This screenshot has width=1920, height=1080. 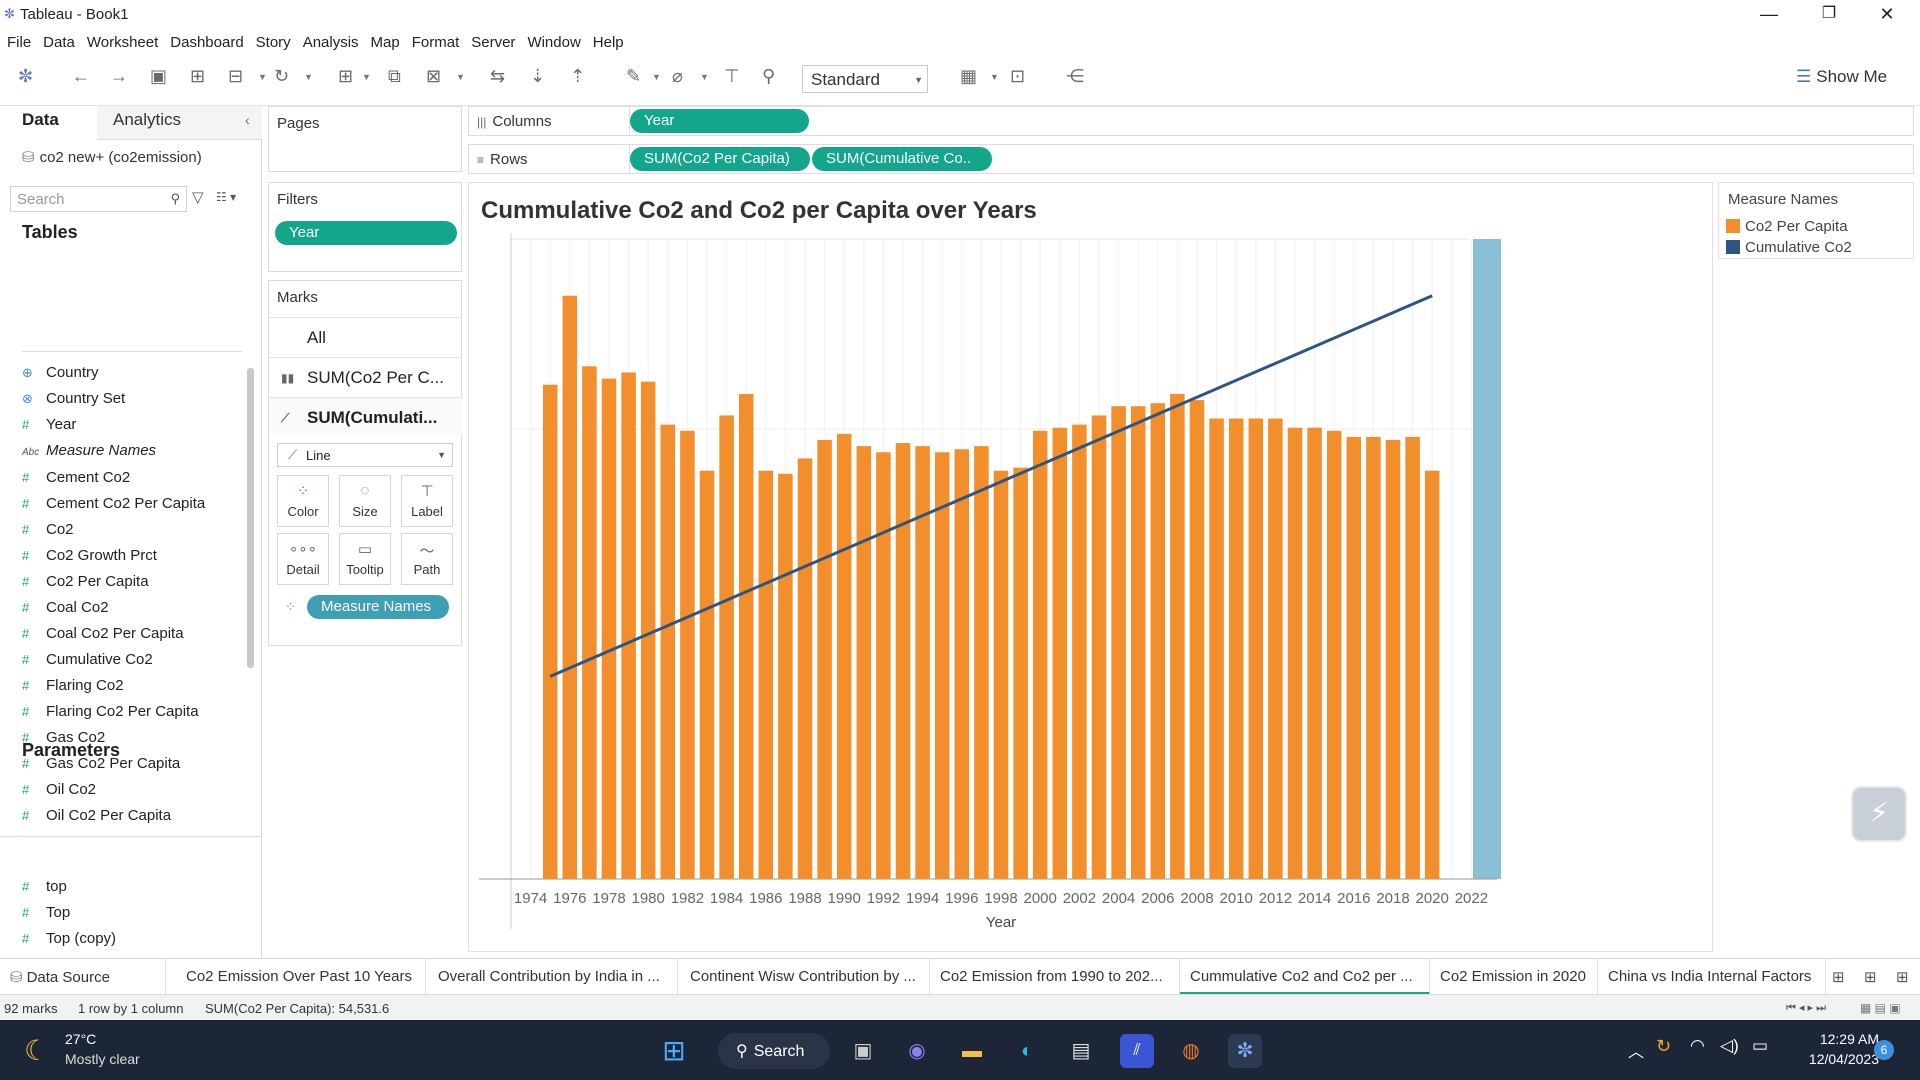 What do you see at coordinates (1729, 1046) in the screenshot?
I see `volume-icon: ◁)` at bounding box center [1729, 1046].